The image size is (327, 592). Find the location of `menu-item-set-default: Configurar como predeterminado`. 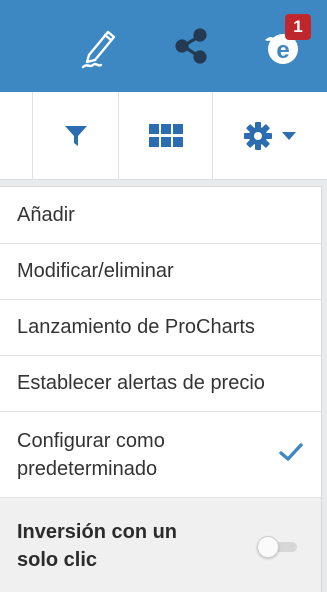

menu-item-set-default: Configurar como predeterminado is located at coordinates (160, 455).